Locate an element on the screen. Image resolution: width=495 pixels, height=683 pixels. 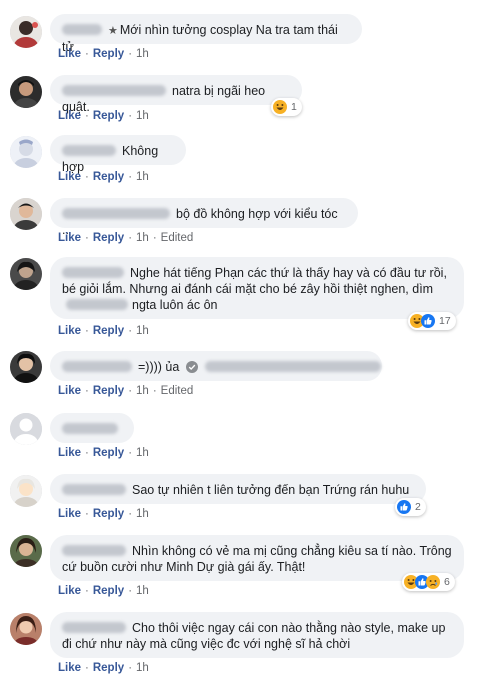
comment-text-end: ngta luôn ác ôn is located at coordinates (175, 305).